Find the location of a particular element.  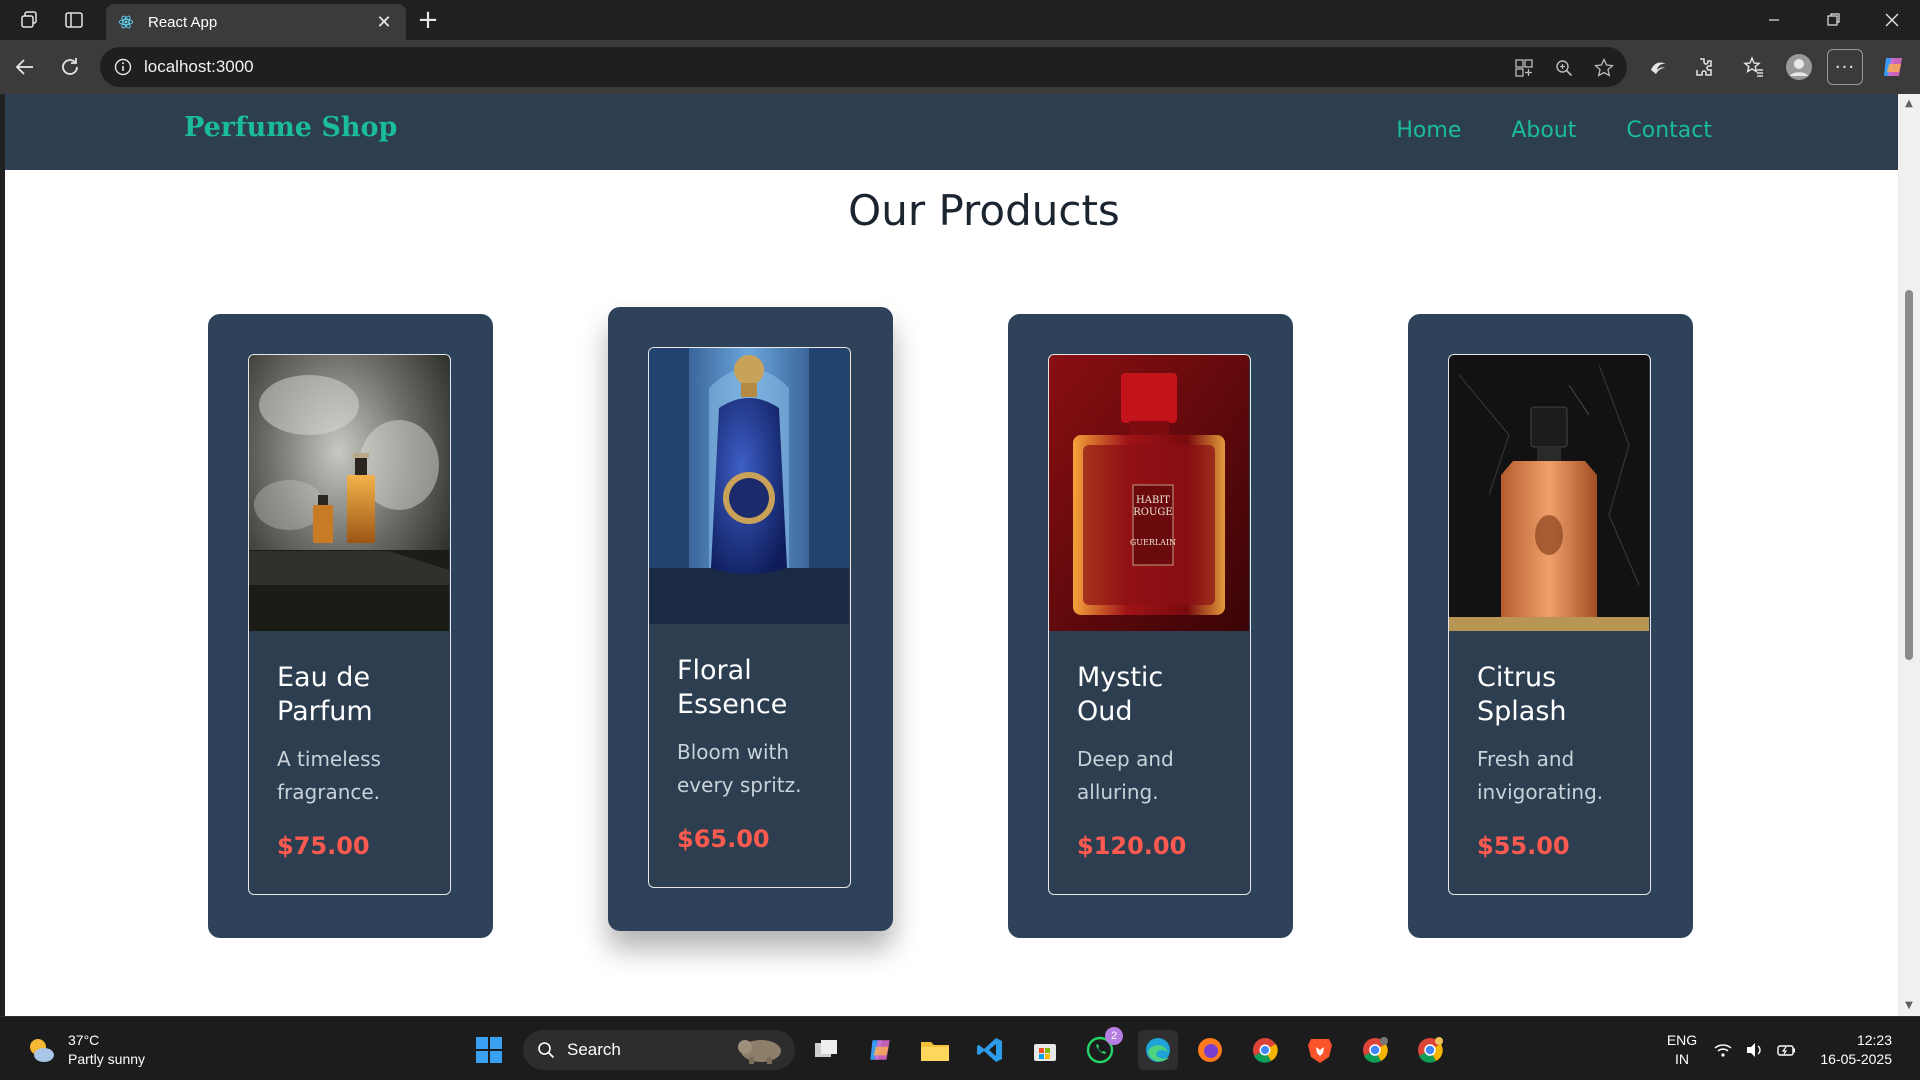

url-text: localhost:3000 is located at coordinates (199, 66).